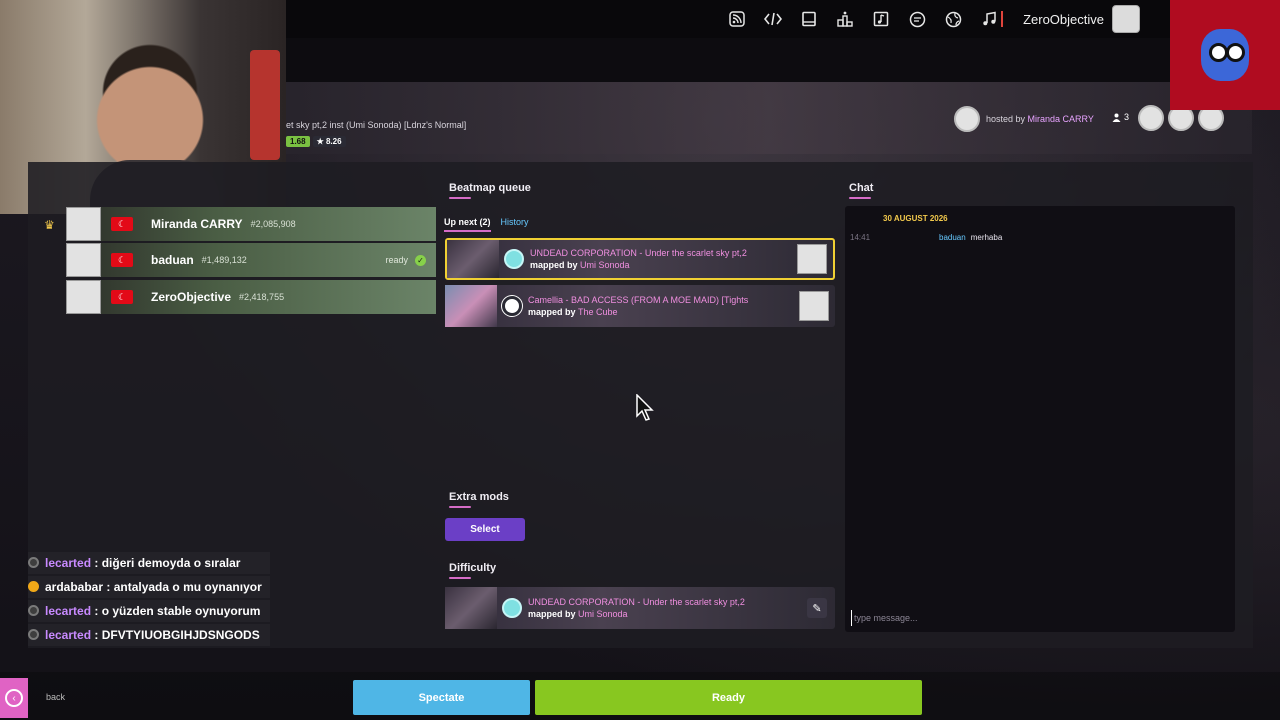  Describe the element at coordinates (74, 587) in the screenshot. I see `stream-chat-user: ardababar` at that location.